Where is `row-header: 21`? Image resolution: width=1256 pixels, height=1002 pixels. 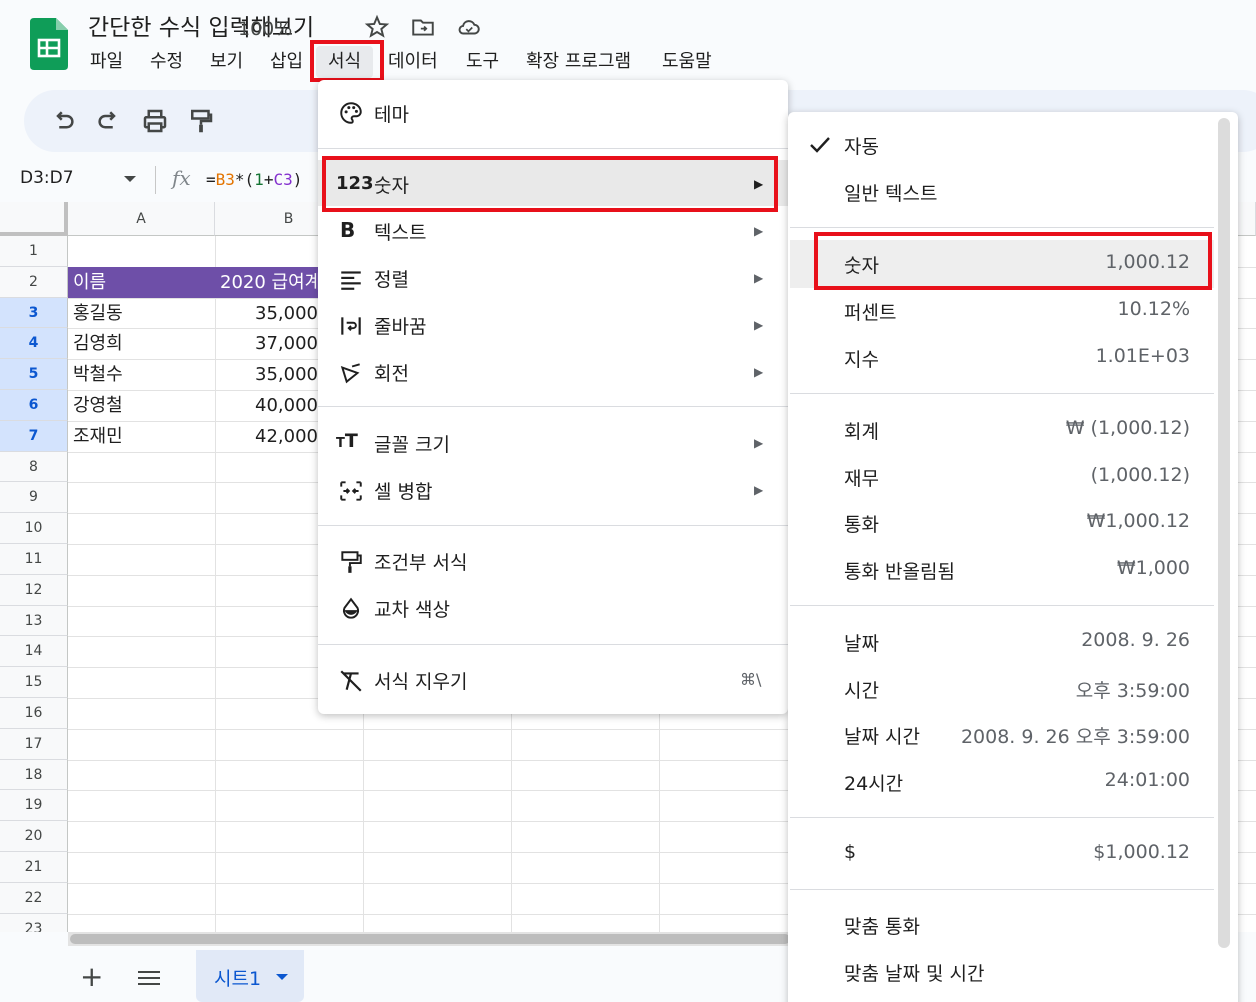 row-header: 21 is located at coordinates (34, 867).